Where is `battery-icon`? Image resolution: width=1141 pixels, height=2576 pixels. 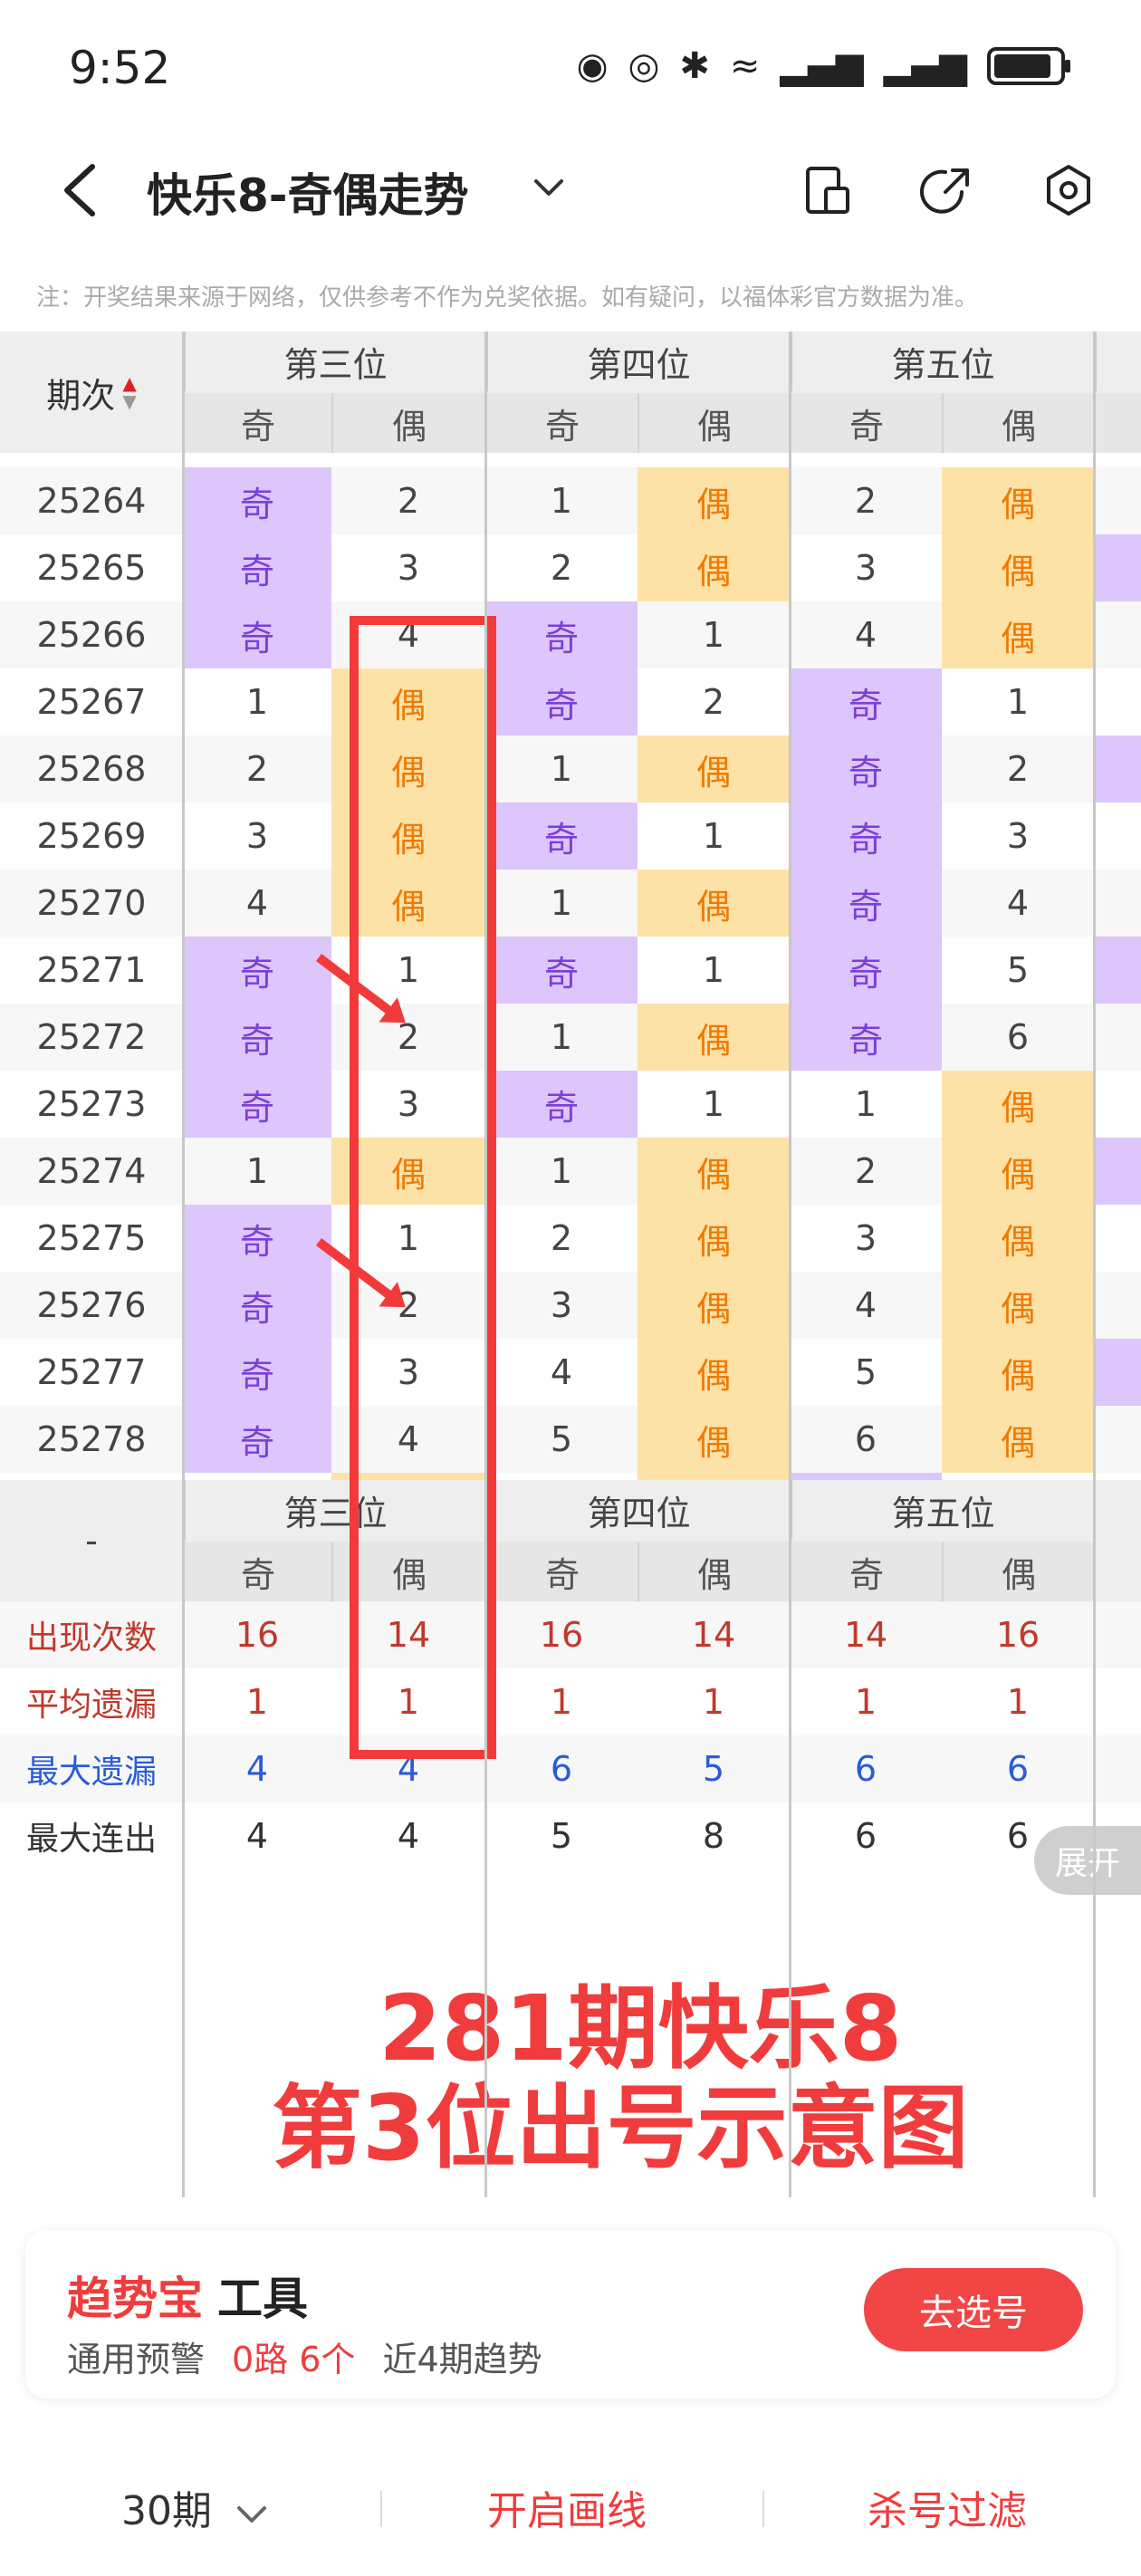 battery-icon is located at coordinates (1028, 66).